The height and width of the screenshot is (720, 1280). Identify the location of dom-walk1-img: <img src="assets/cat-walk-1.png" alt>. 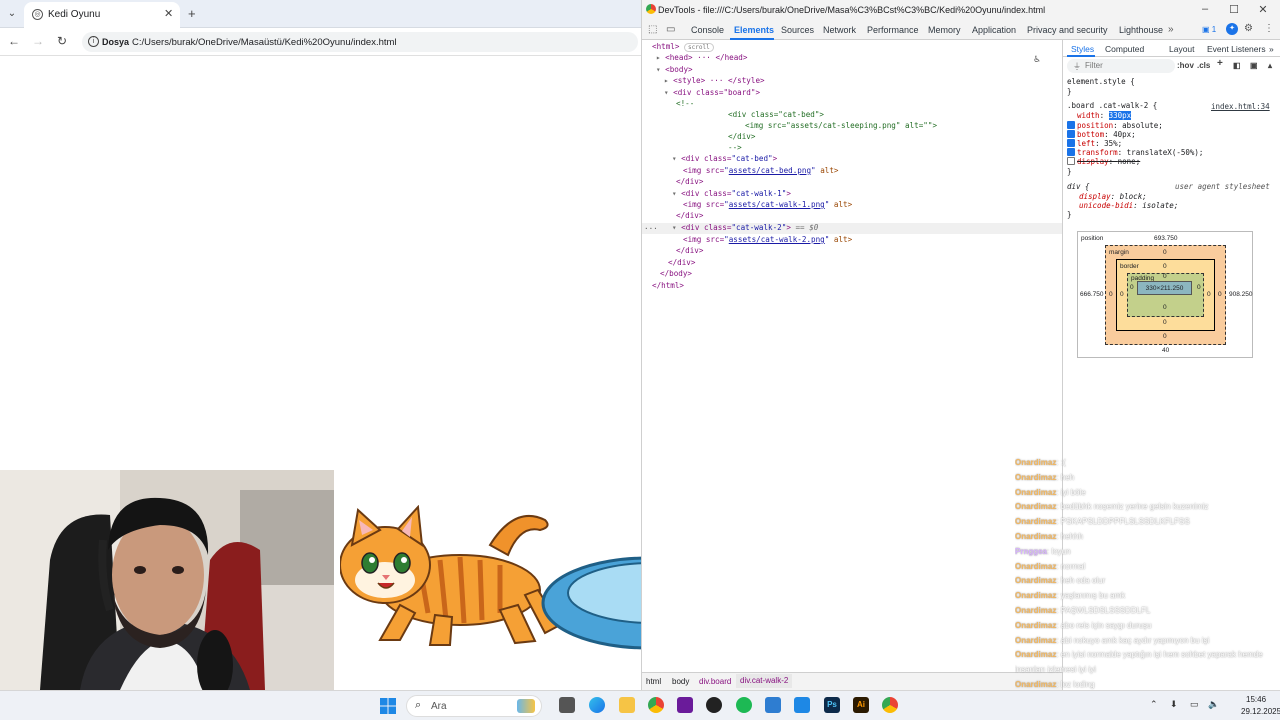
(767, 204).